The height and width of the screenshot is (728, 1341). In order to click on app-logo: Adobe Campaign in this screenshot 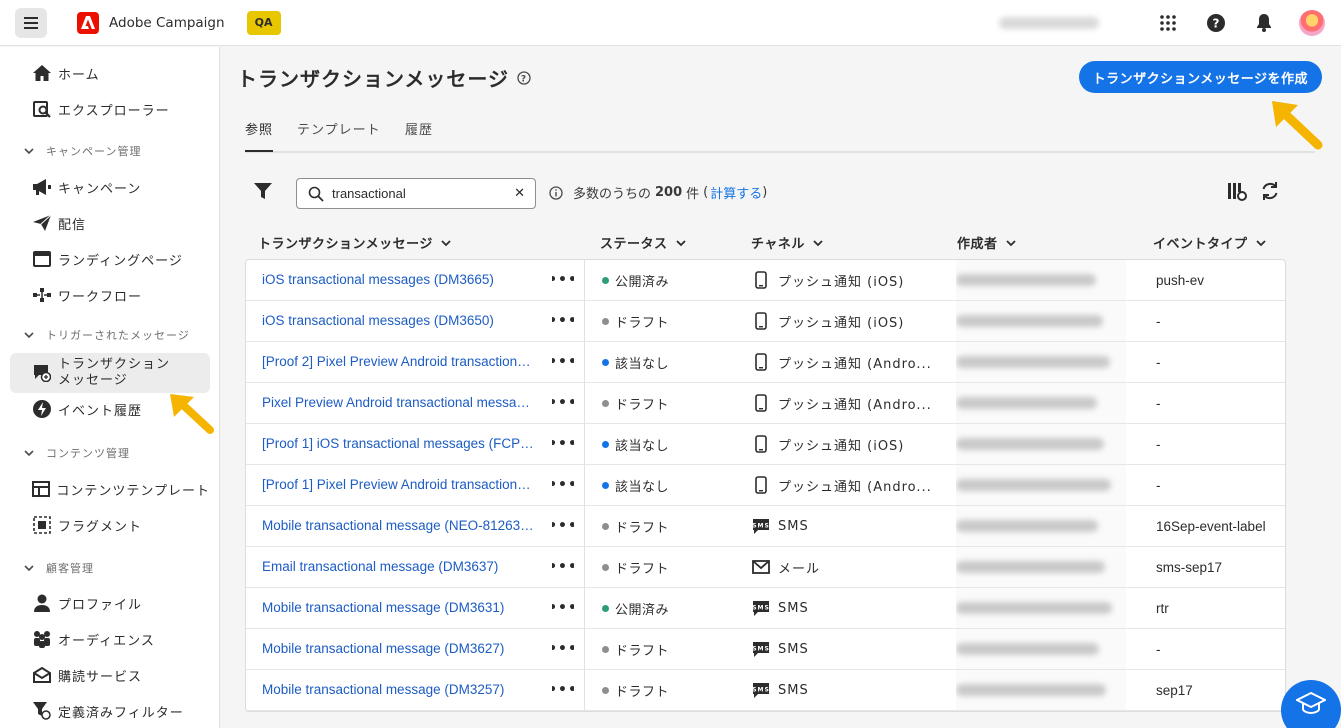, I will do `click(151, 22)`.